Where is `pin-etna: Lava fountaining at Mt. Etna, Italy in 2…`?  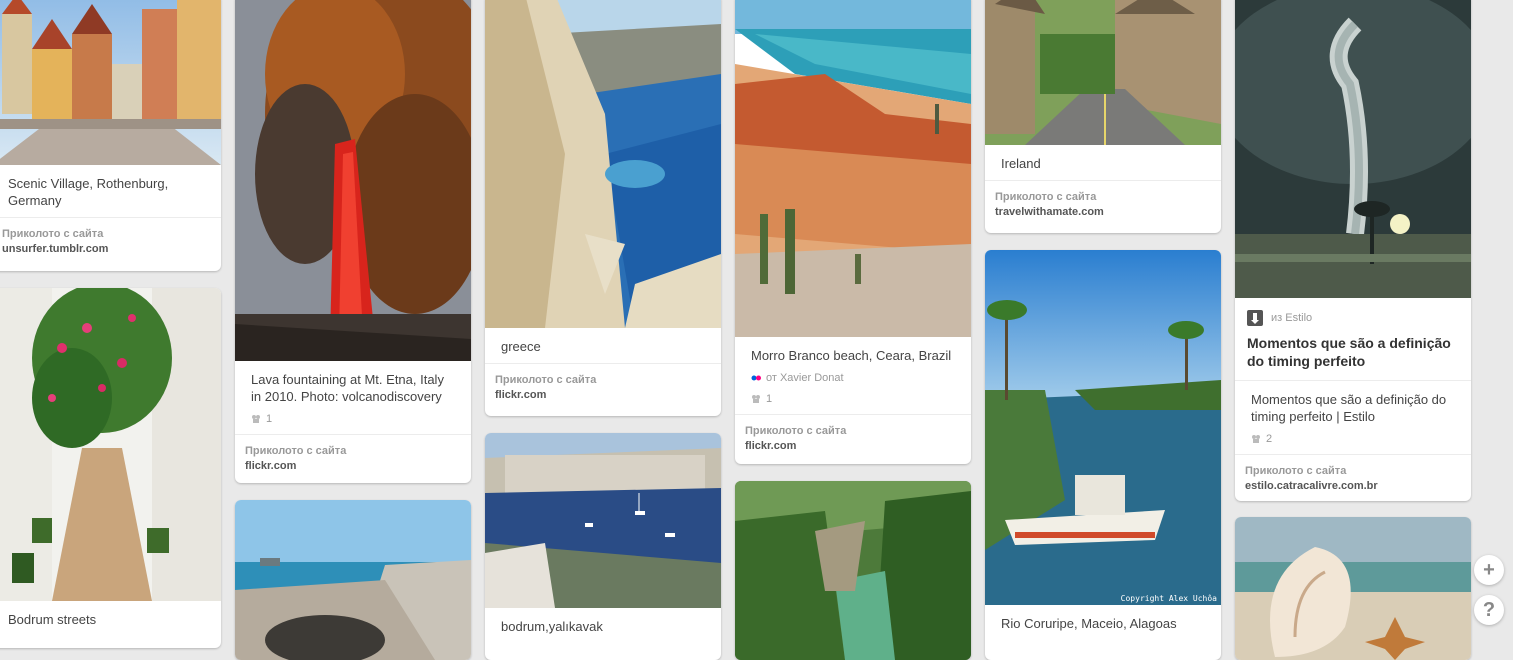
pin-etna: Lava fountaining at Mt. Etna, Italy in 2… is located at coordinates (353, 241).